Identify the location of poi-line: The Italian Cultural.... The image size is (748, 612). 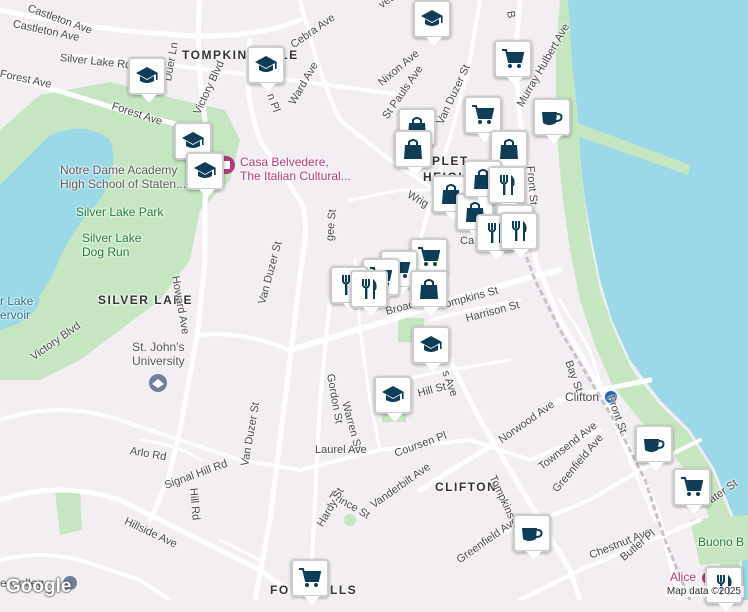
(295, 176).